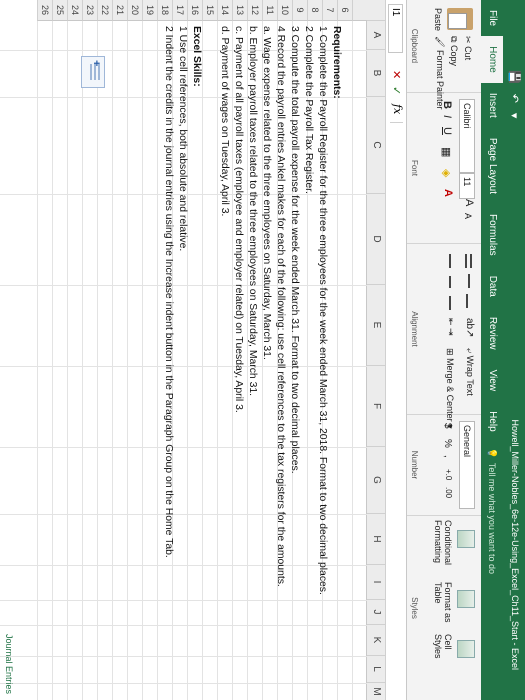  What do you see at coordinates (492, 511) in the screenshot?
I see `tell-me-box: 💡 Tell me what you want to do` at bounding box center [492, 511].